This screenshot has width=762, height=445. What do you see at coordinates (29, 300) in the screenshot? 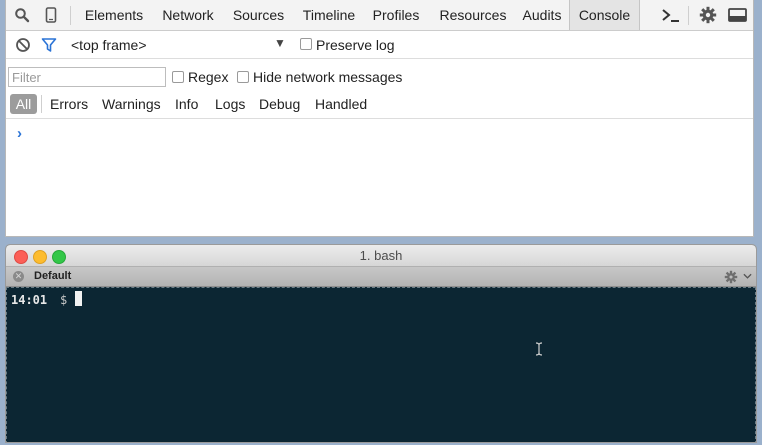
I see `prompt-time: 14:01` at bounding box center [29, 300].